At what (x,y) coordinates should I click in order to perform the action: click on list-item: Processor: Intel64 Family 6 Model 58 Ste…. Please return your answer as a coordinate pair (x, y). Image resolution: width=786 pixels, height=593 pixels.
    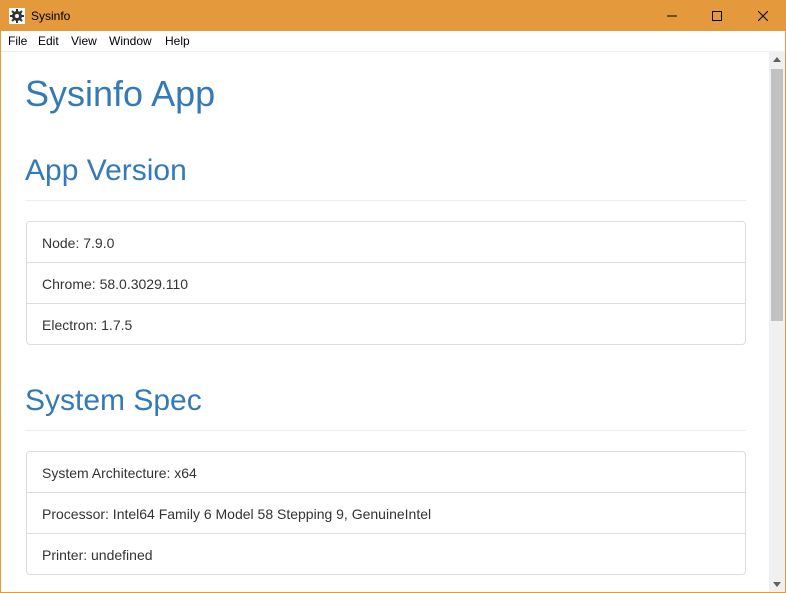
    Looking at the image, I should click on (386, 512).